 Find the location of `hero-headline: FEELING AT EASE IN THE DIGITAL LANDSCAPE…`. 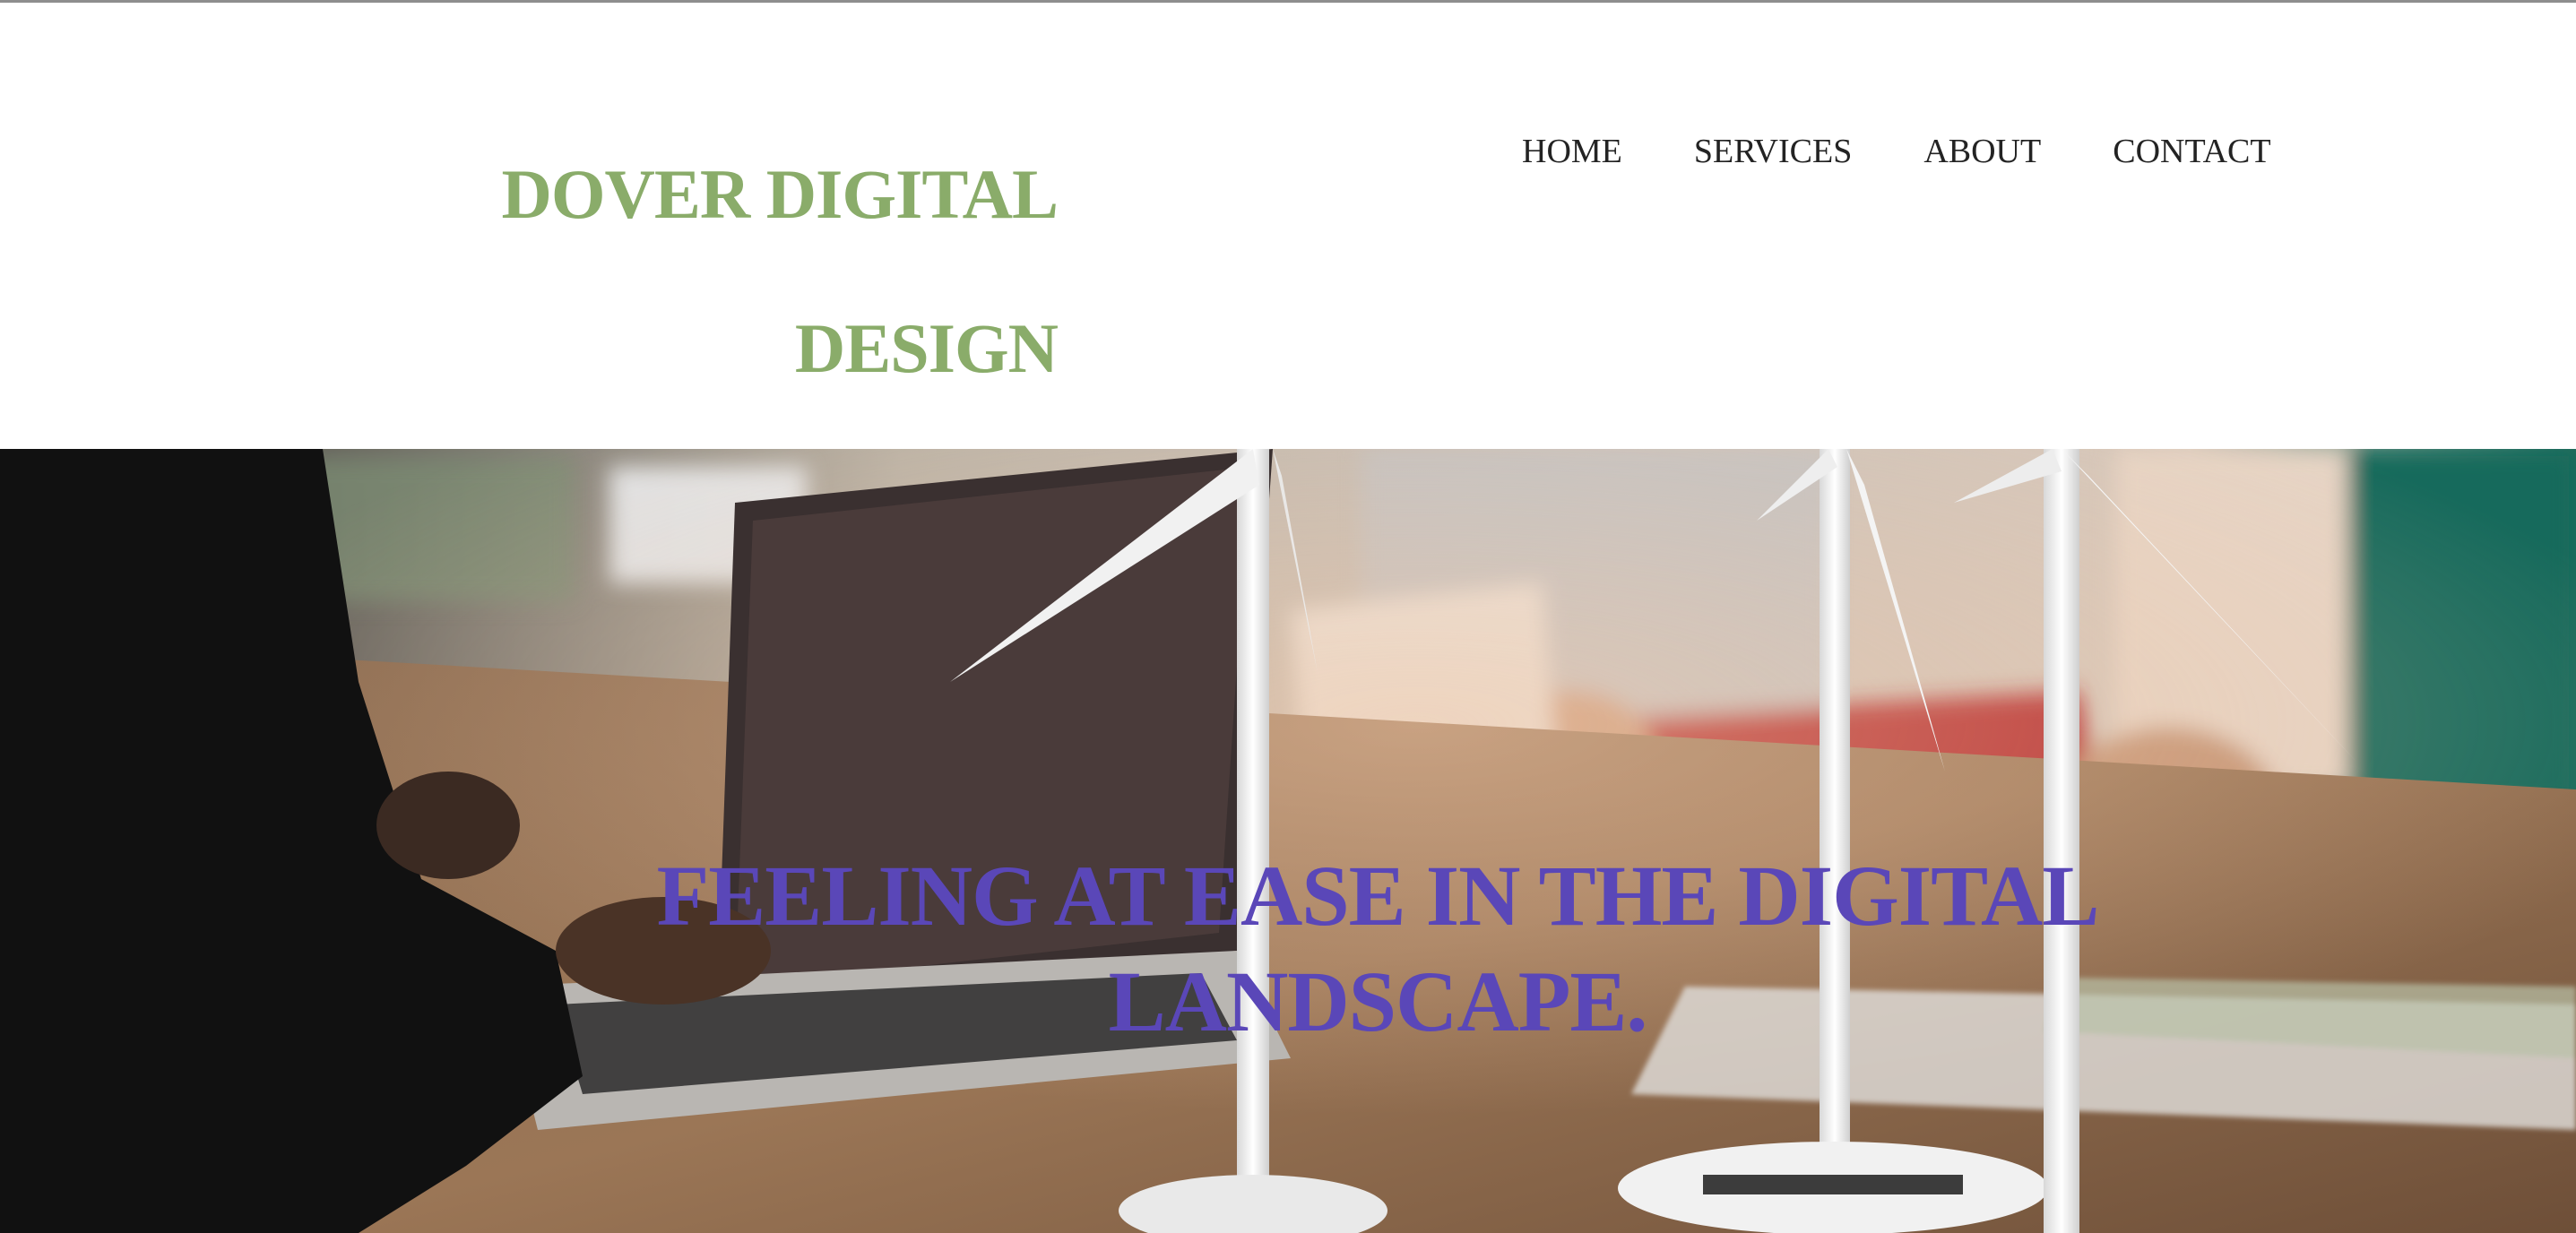

hero-headline: FEELING AT EASE IN THE DIGITAL LANDSCAPE… is located at coordinates (1378, 948).